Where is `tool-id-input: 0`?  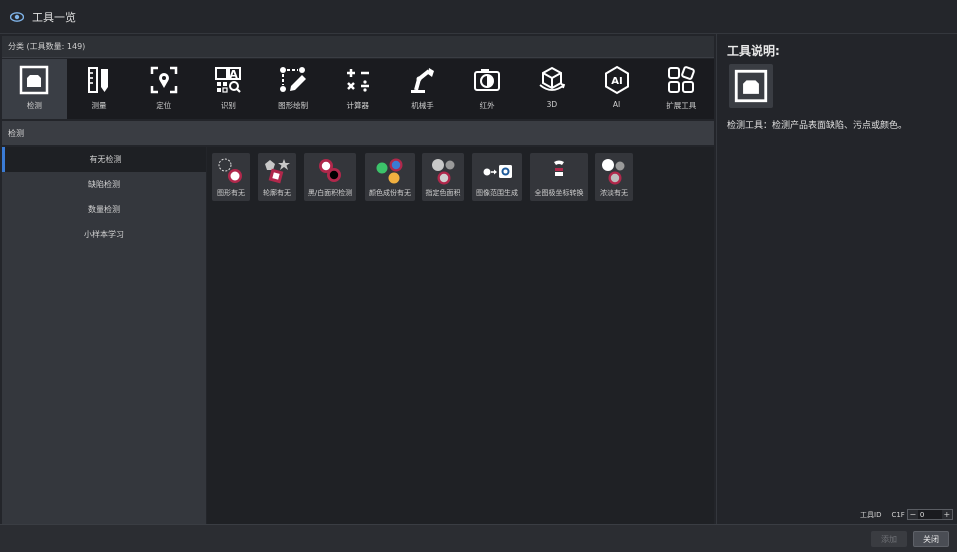 tool-id-input: 0 is located at coordinates (929, 514).